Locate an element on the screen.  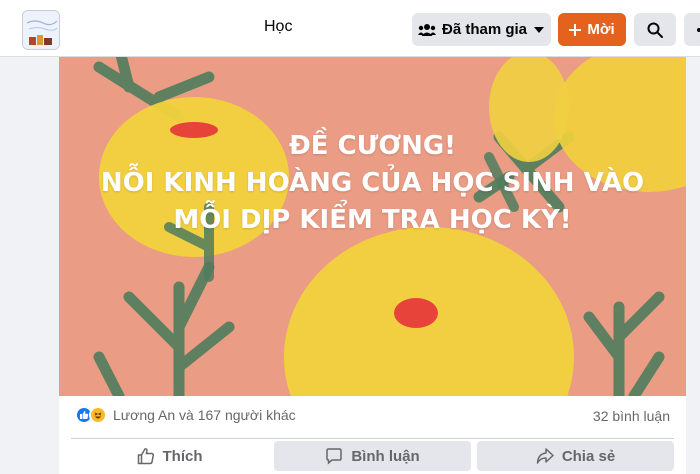
caret-down-icon is located at coordinates (539, 29).